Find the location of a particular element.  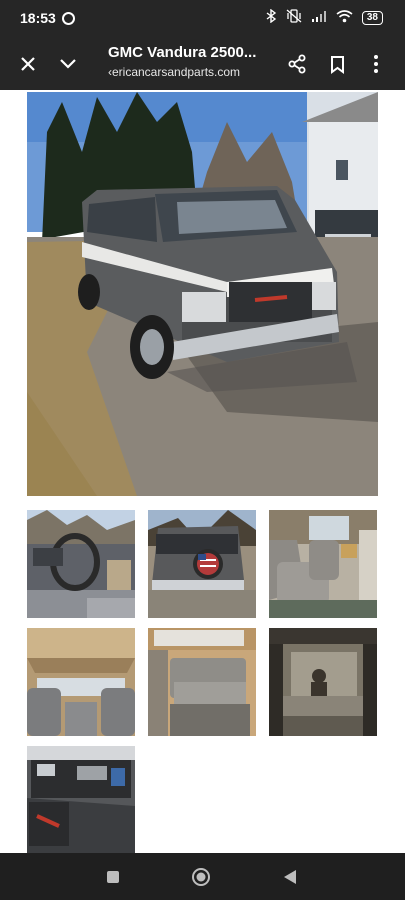

status-time: 18:53 is located at coordinates (38, 18).